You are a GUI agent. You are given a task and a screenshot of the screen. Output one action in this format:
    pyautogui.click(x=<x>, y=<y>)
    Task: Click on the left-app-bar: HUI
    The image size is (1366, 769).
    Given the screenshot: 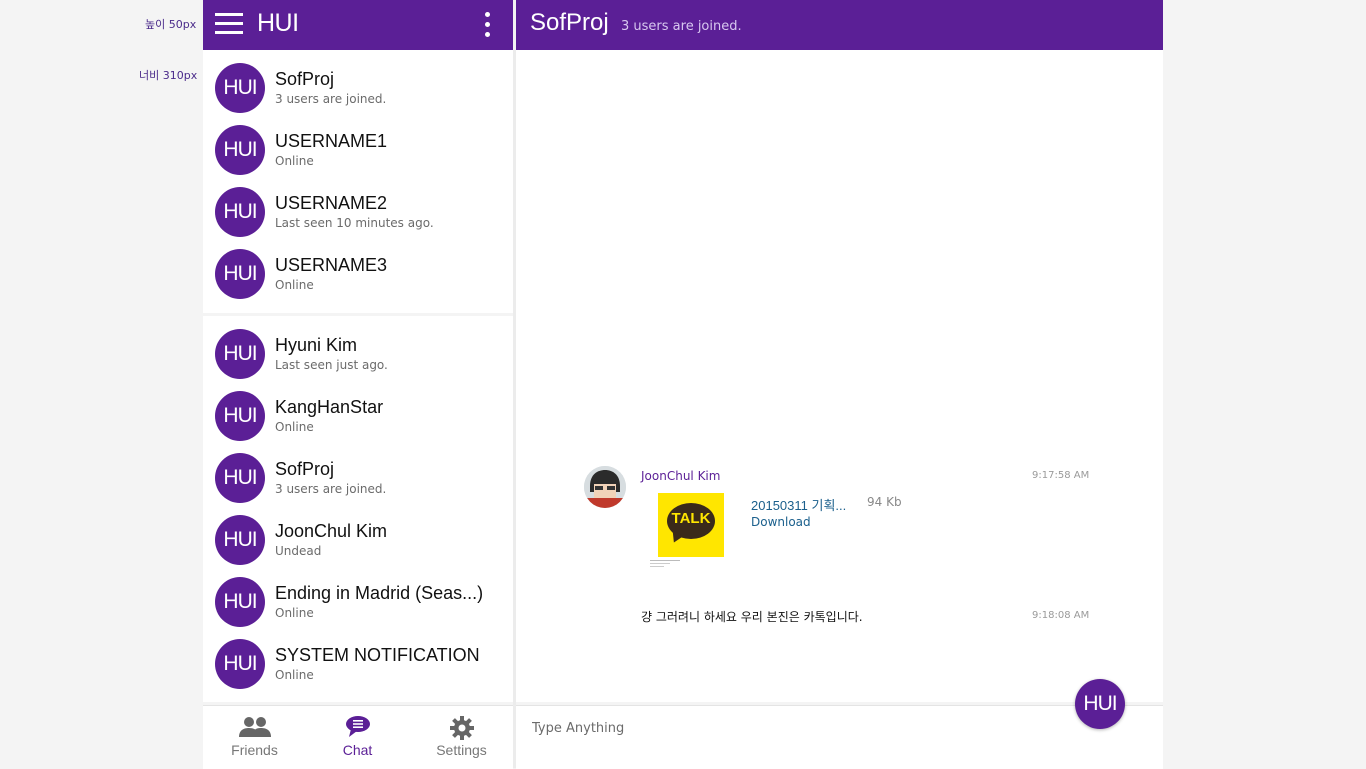 What is the action you would take?
    pyautogui.click(x=358, y=25)
    